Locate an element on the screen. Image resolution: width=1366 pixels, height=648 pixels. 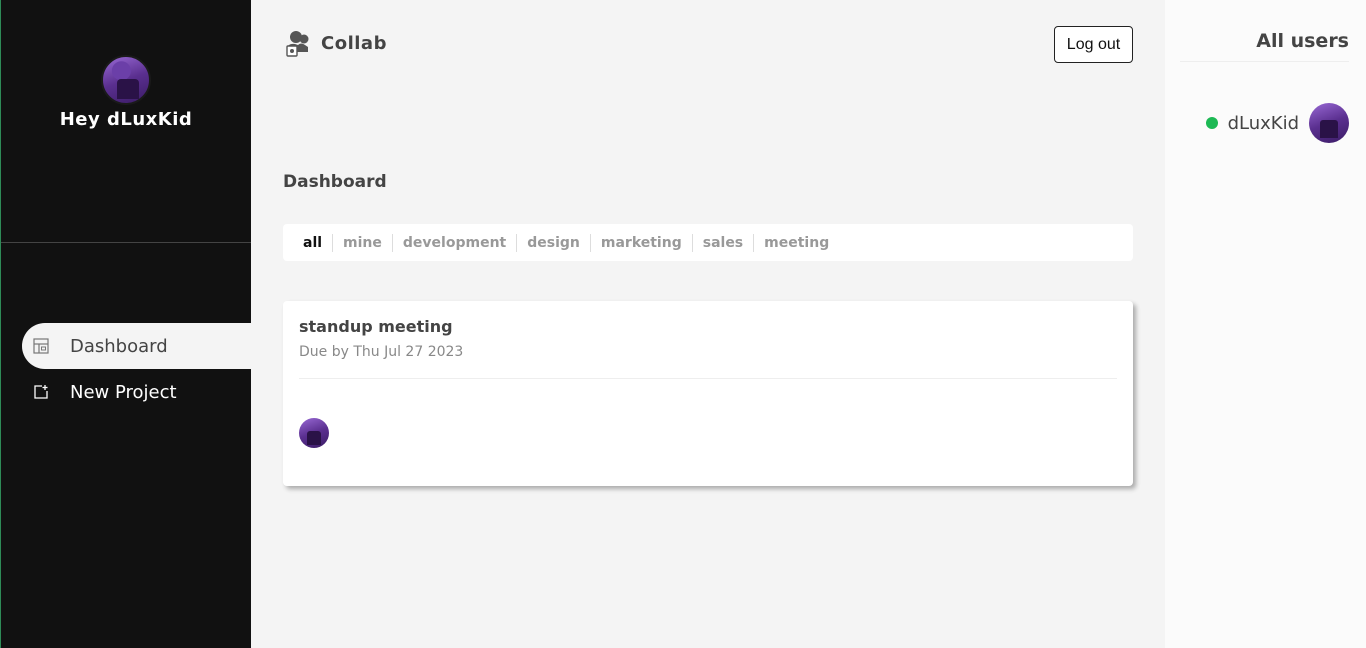
assignee-avatar is located at coordinates (314, 433).